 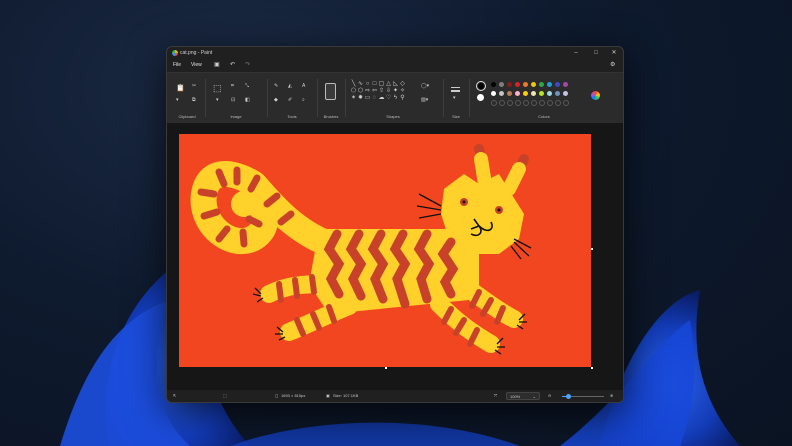 I want to click on shapes-gallery: ╲ ∿ ○ □ ▢ △ ◺ ◇ ⬠ ⬡ ⇨ ⇦ ⇧ ⇩ ✦ ✧ ✶ ✸ ▭ ◌ ☁ ♡ ϟ ⚲, so click(x=378, y=91).